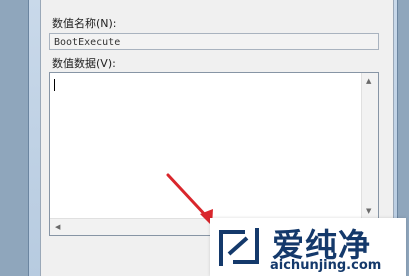  What do you see at coordinates (239, 247) in the screenshot?
I see `aichunjing-logo-icon` at bounding box center [239, 247].